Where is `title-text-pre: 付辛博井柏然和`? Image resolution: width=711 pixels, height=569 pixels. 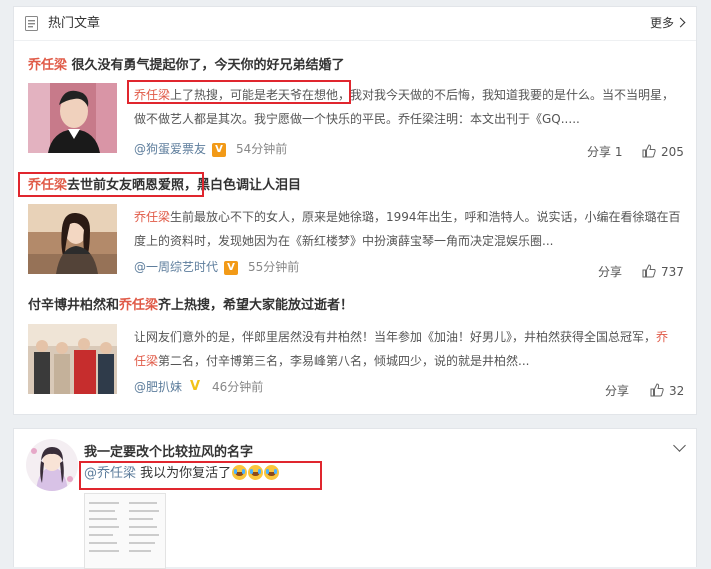
title-text-pre: 付辛博井柏然和 is located at coordinates (74, 305).